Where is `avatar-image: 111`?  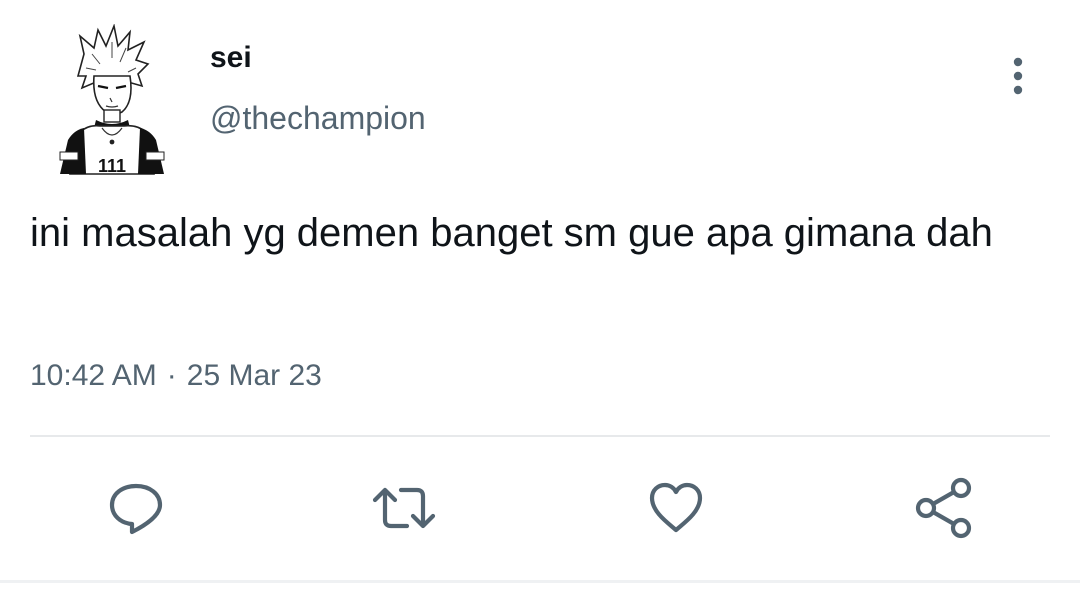 avatar-image: 111 is located at coordinates (112, 100).